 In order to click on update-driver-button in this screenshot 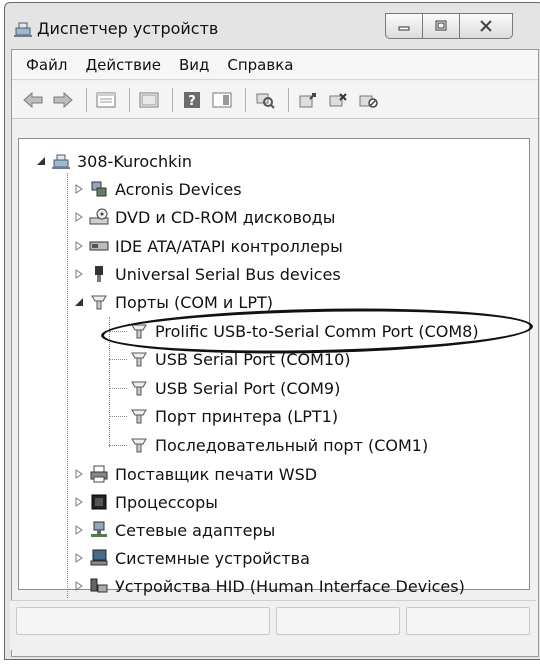, I will do `click(308, 100)`.